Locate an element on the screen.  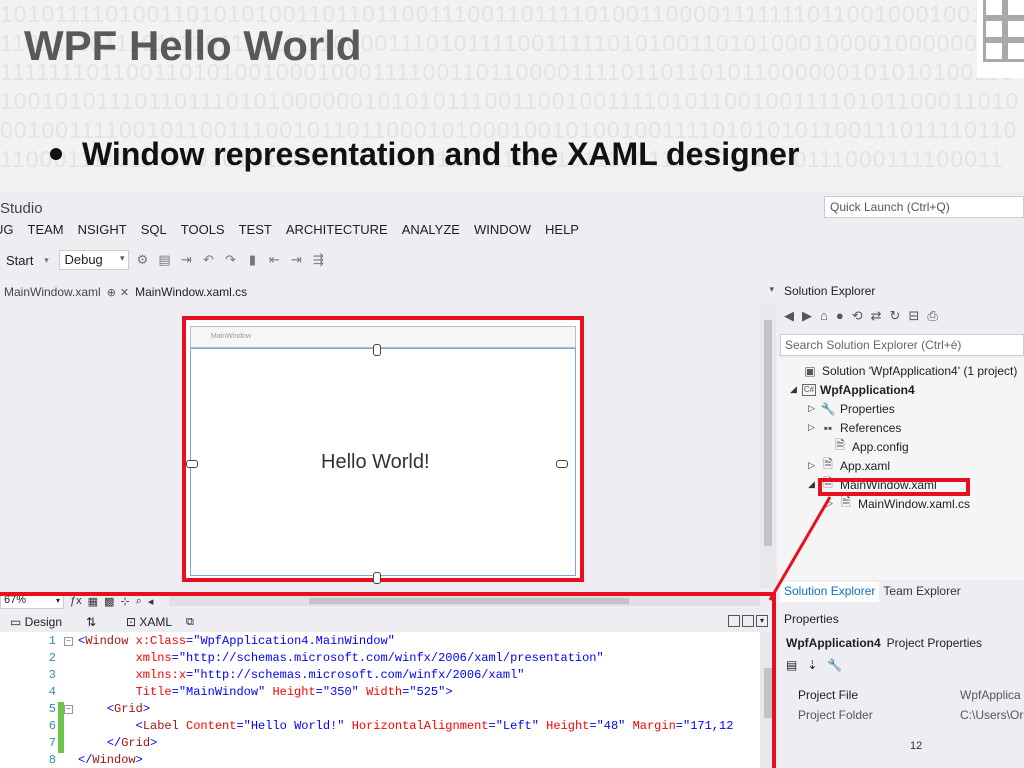
xaml-tab: ⊡ XAML is located at coordinates (156, 622).